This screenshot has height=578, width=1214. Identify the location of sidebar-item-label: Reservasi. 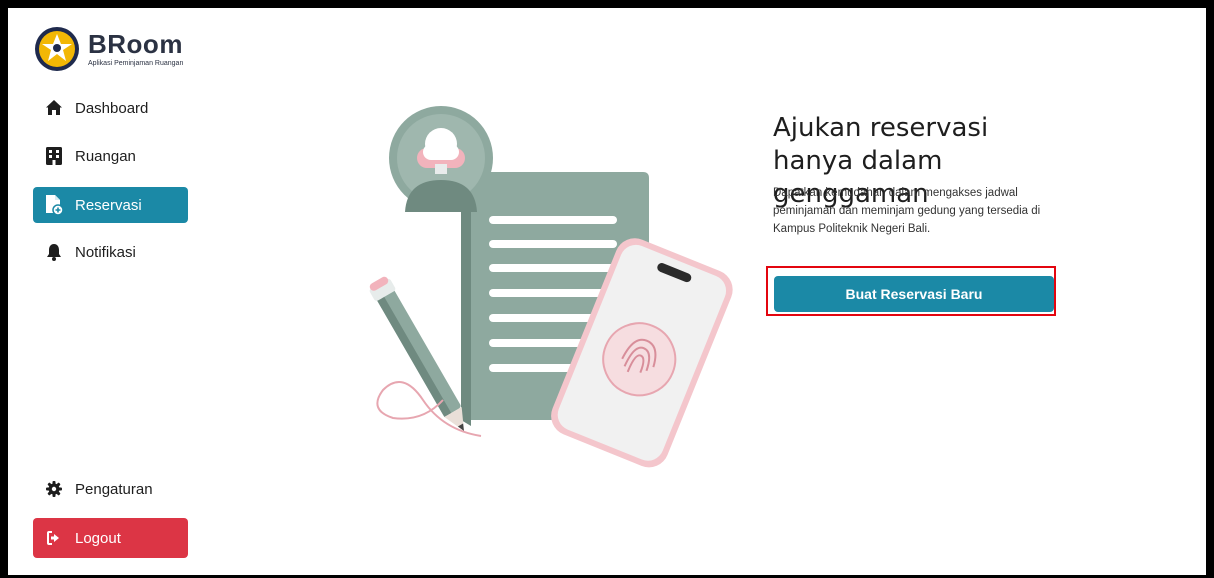
(108, 205).